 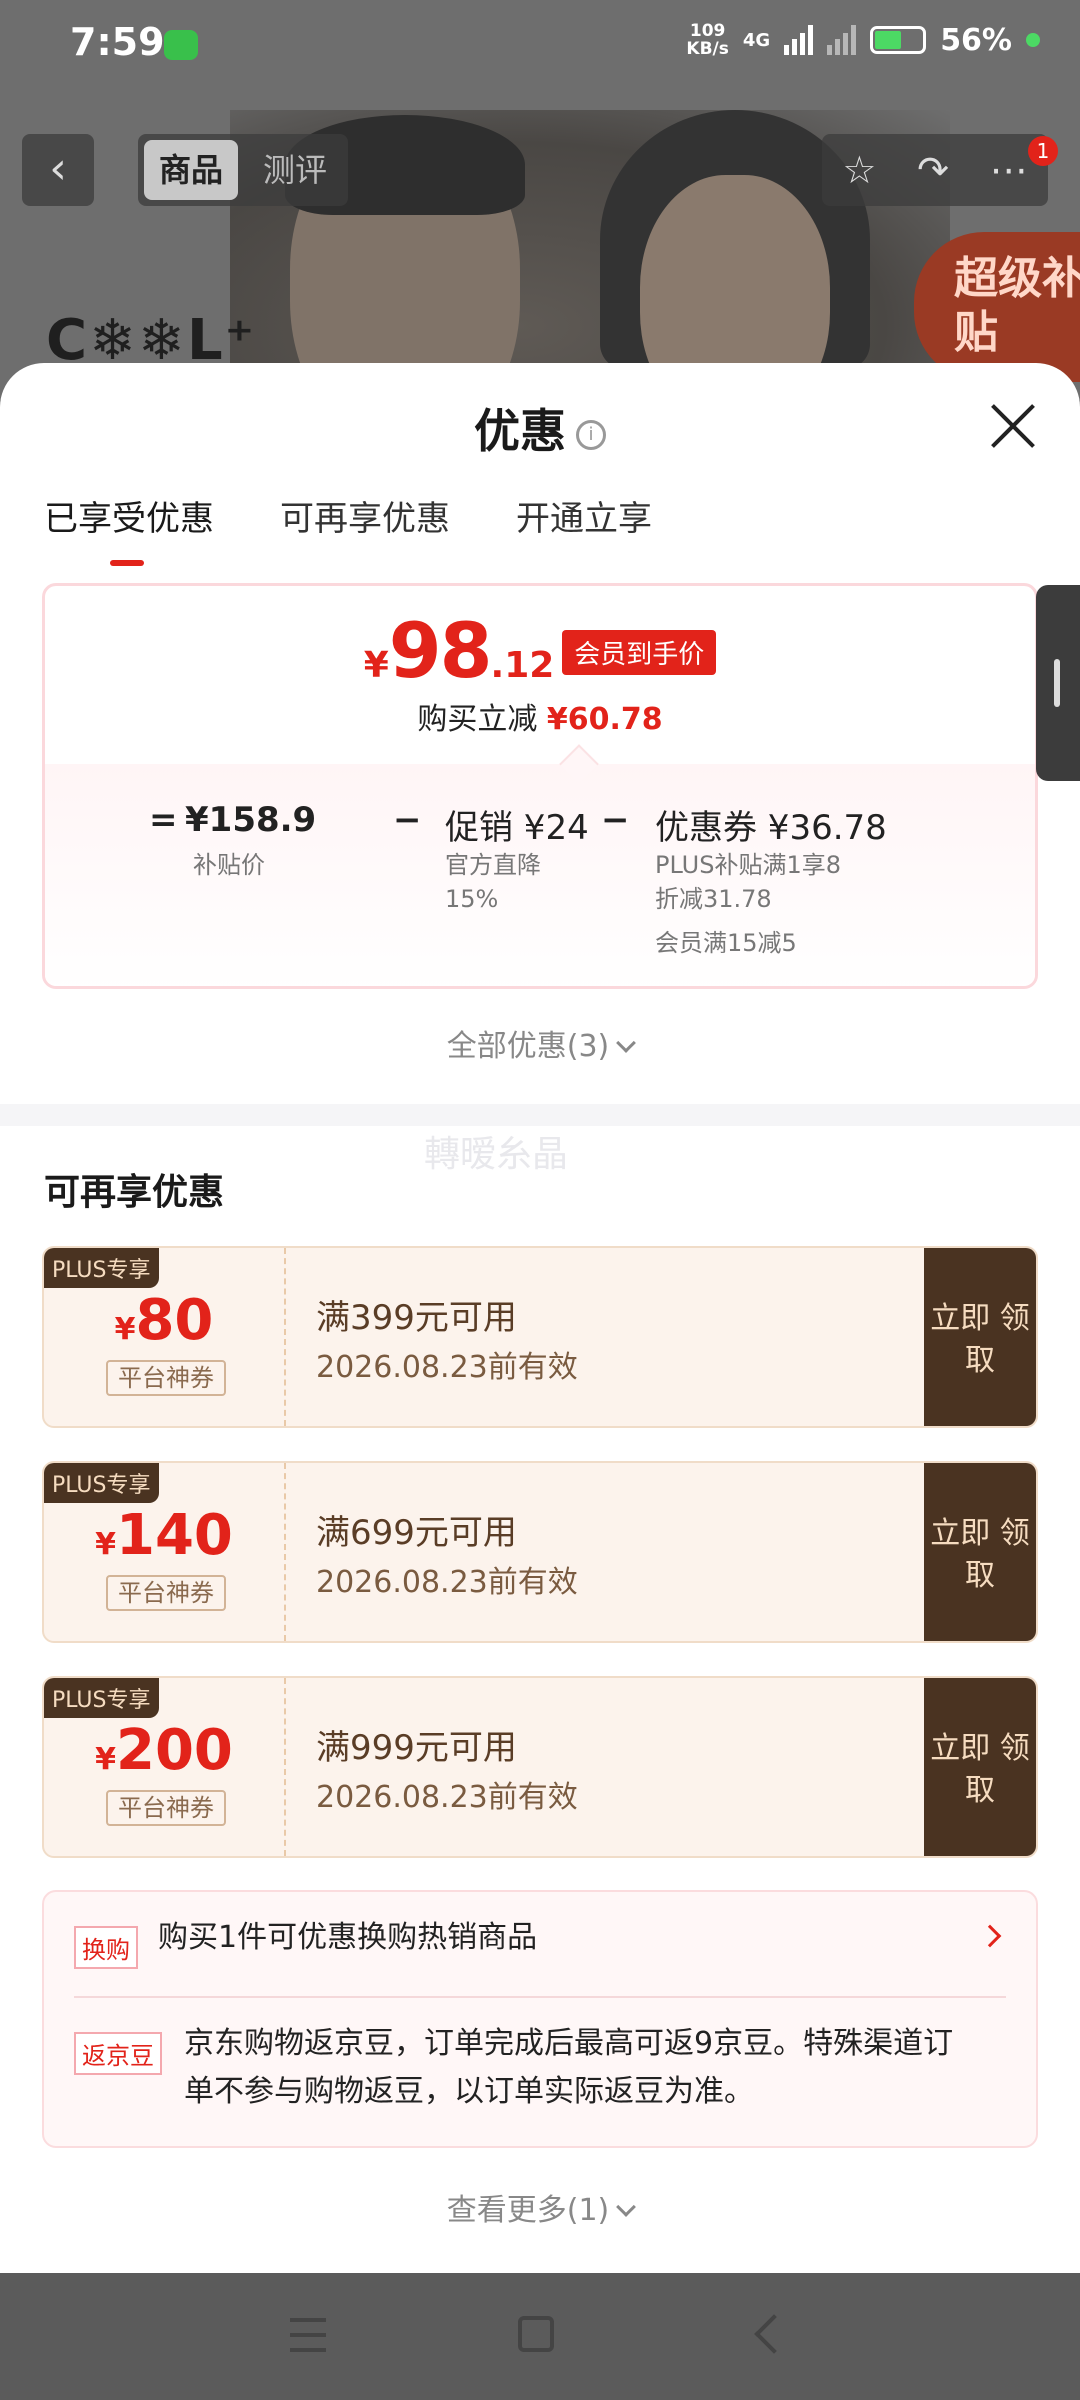 I want to click on coupon-value: ¥140, so click(x=164, y=1535).